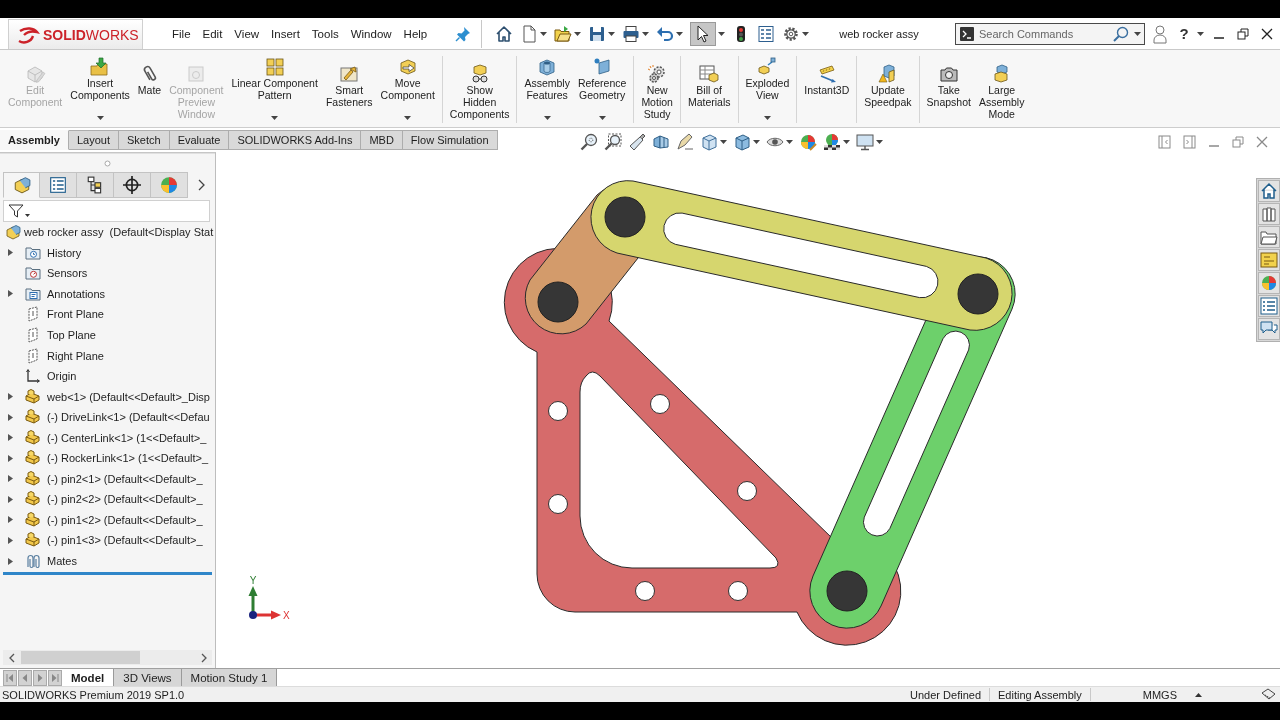  What do you see at coordinates (107, 253) in the screenshot?
I see `tree-item: History` at bounding box center [107, 253].